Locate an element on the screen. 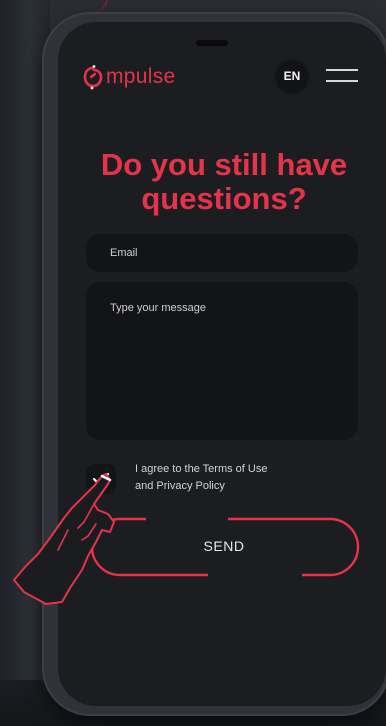 The height and width of the screenshot is (726, 386). send-button: SEND is located at coordinates (224, 547).